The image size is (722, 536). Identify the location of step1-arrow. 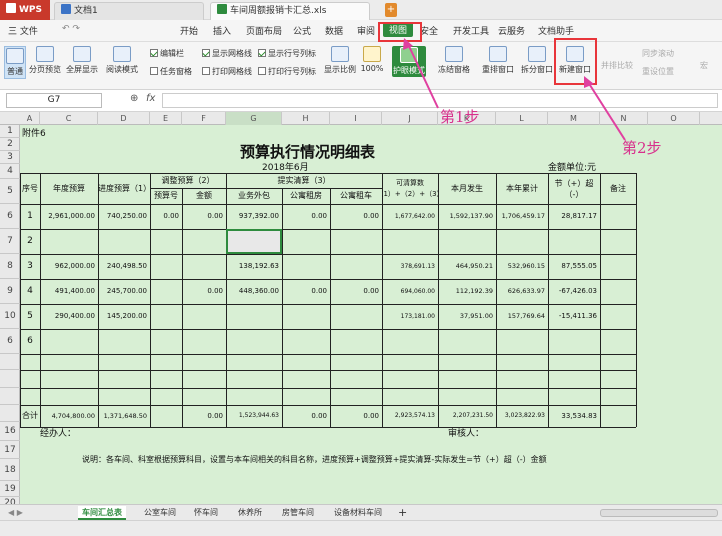
(423, 76).